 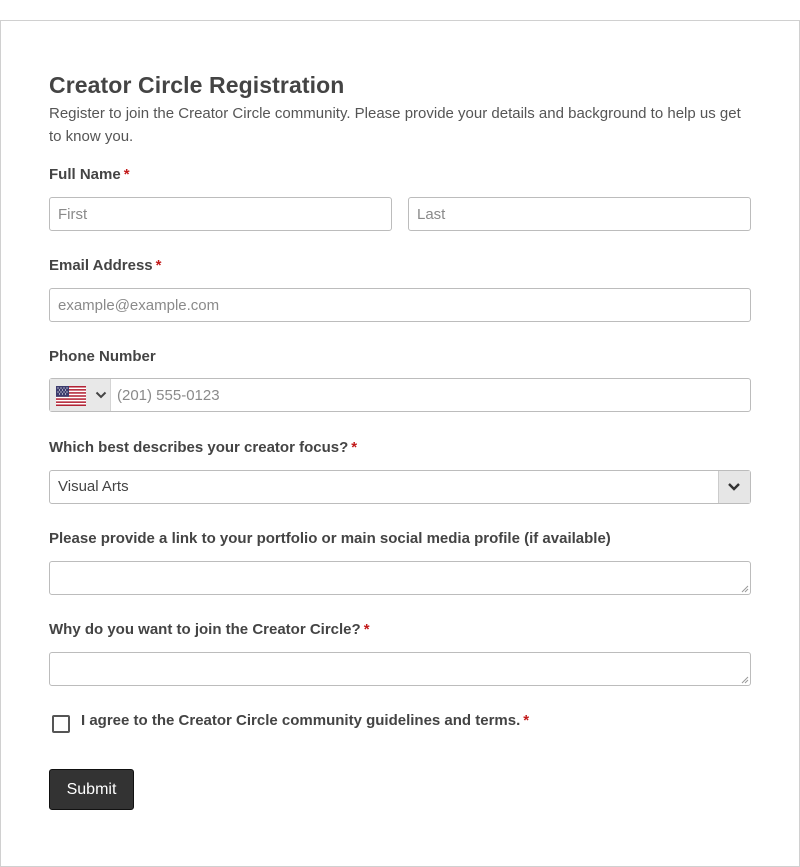 What do you see at coordinates (71, 396) in the screenshot?
I see `us-flag-icon` at bounding box center [71, 396].